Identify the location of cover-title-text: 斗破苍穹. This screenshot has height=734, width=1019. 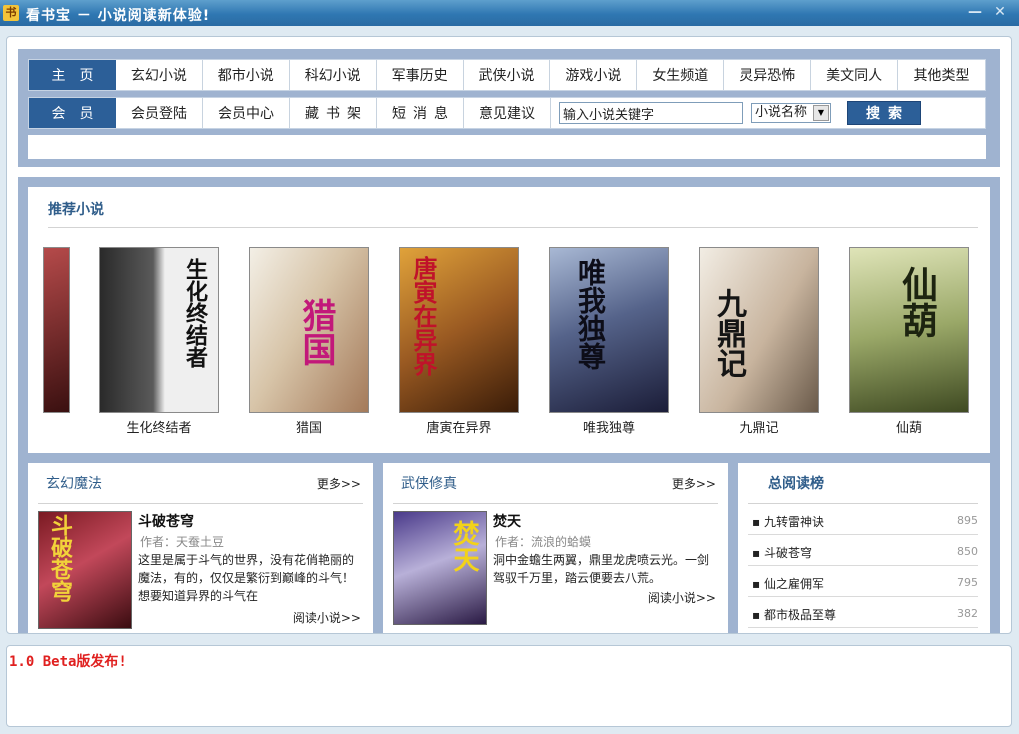
(59, 558).